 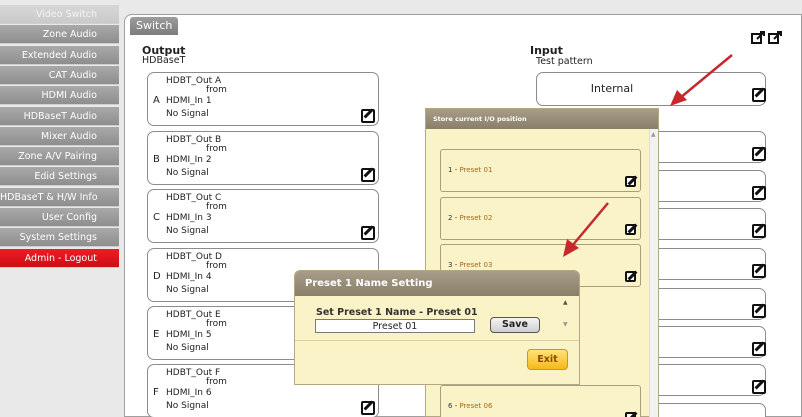 I want to click on preset-name: Preset 06, so click(x=476, y=406).